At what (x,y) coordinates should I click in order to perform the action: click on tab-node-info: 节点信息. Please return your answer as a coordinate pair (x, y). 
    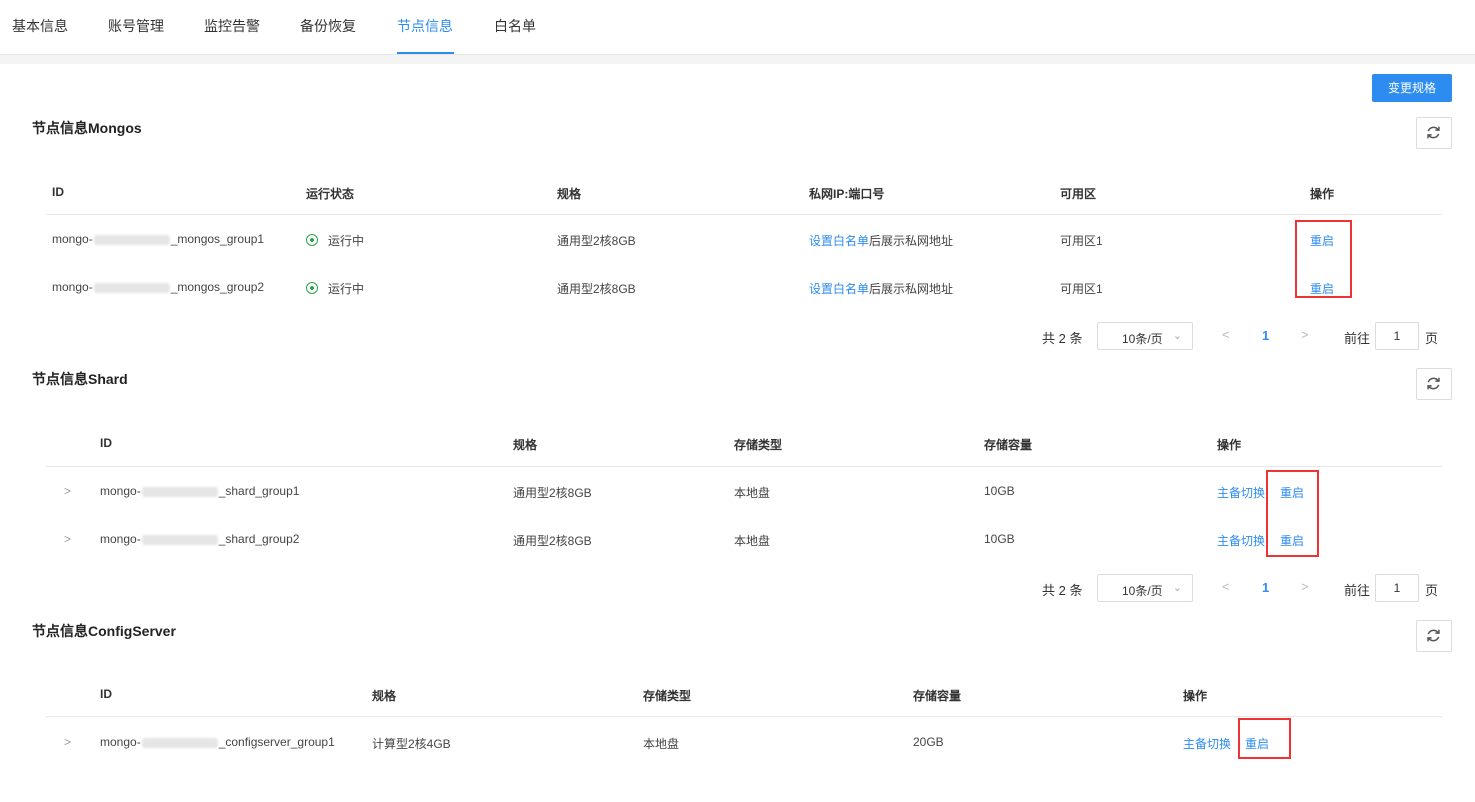
    Looking at the image, I should click on (425, 26).